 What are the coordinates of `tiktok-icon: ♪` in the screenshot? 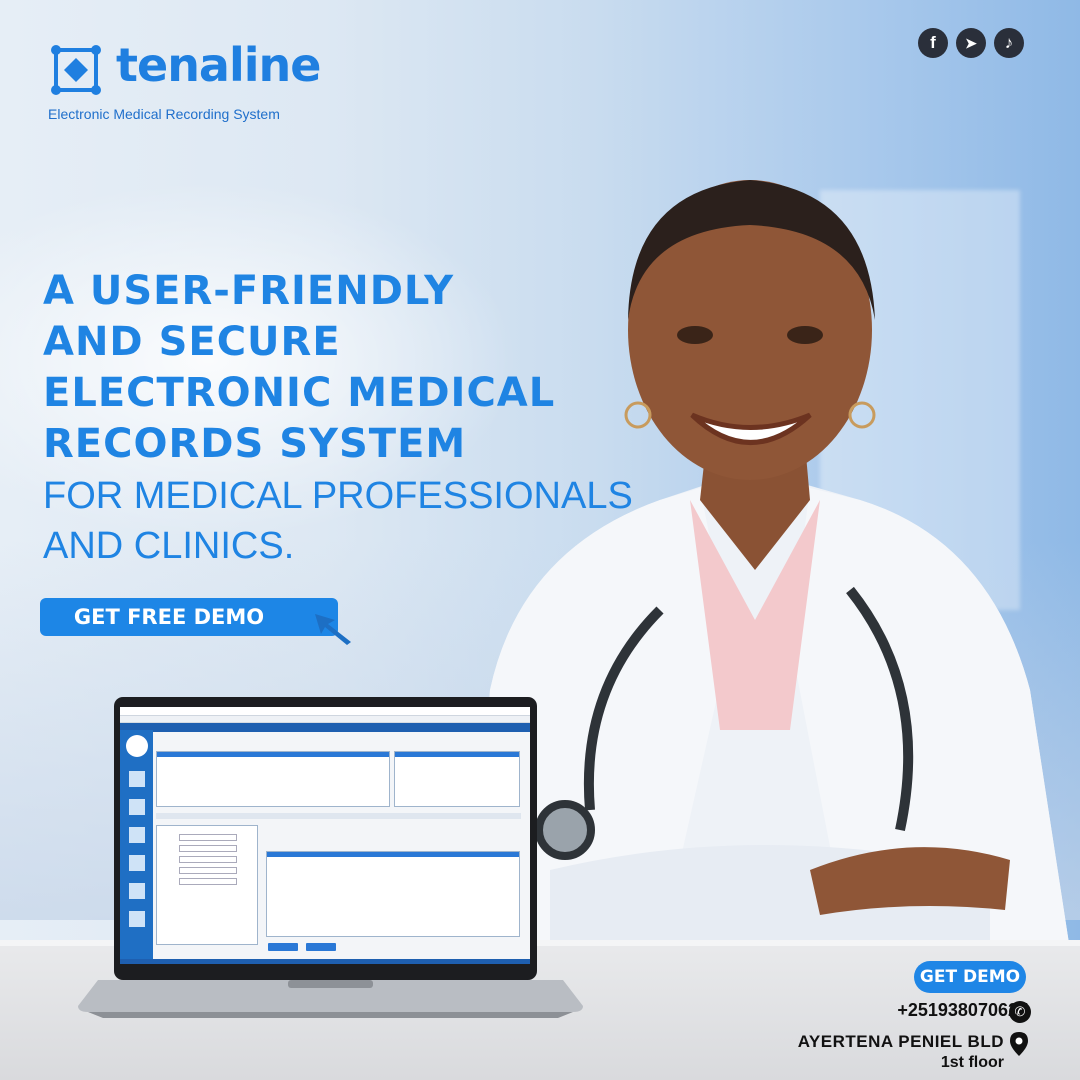 It's located at (1009, 43).